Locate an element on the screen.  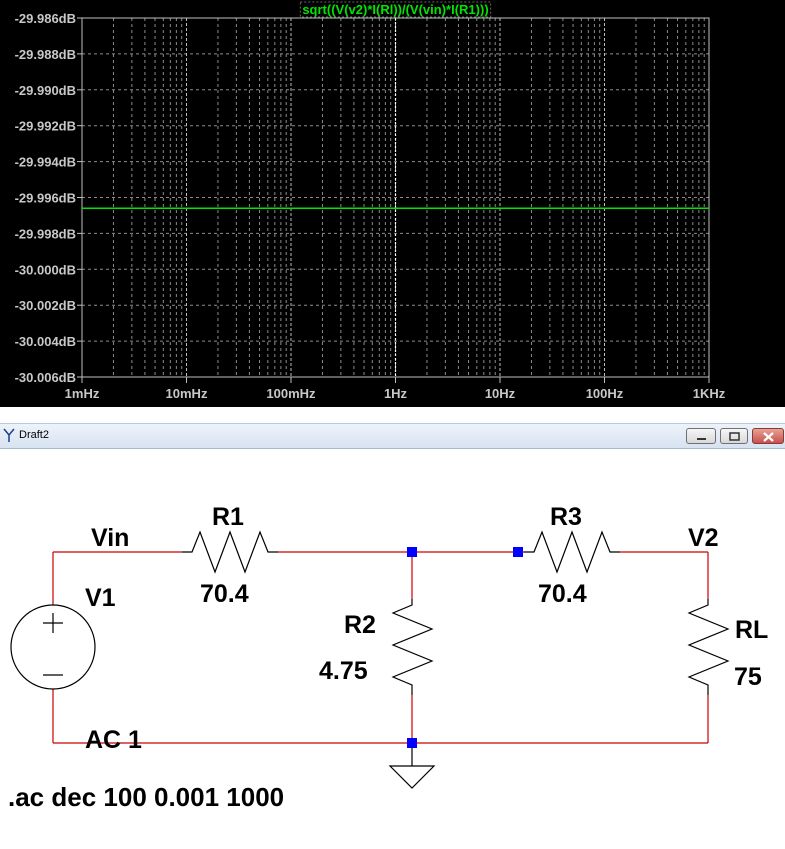
y-tick-label: -30.002dB is located at coordinates (45, 305).